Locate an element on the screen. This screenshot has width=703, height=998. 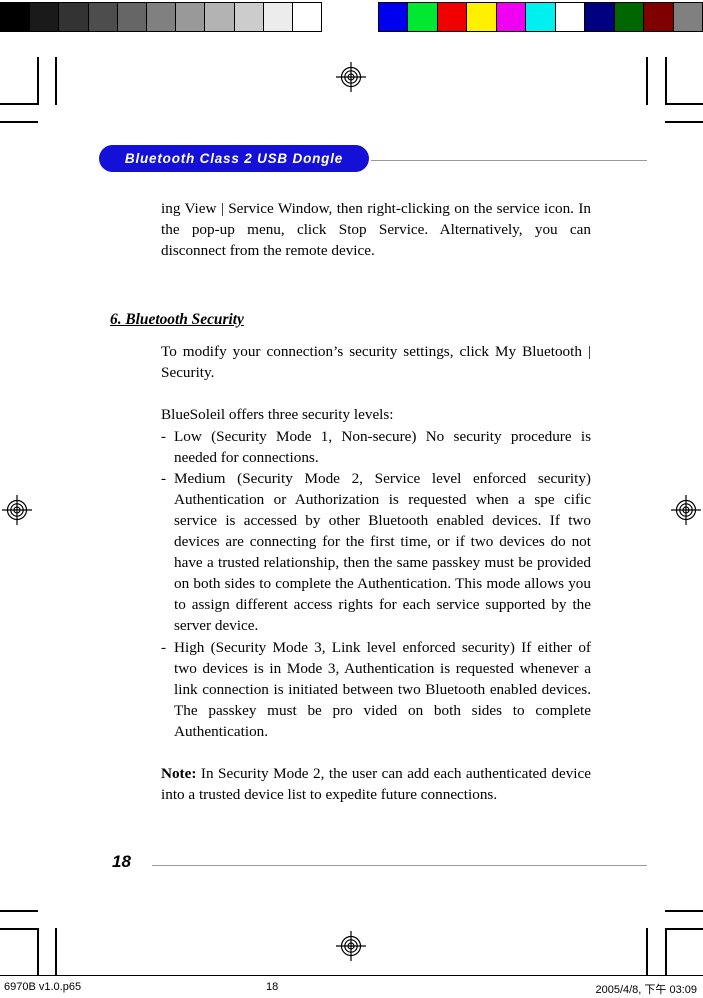
footer-divider-rule is located at coordinates (399, 865).